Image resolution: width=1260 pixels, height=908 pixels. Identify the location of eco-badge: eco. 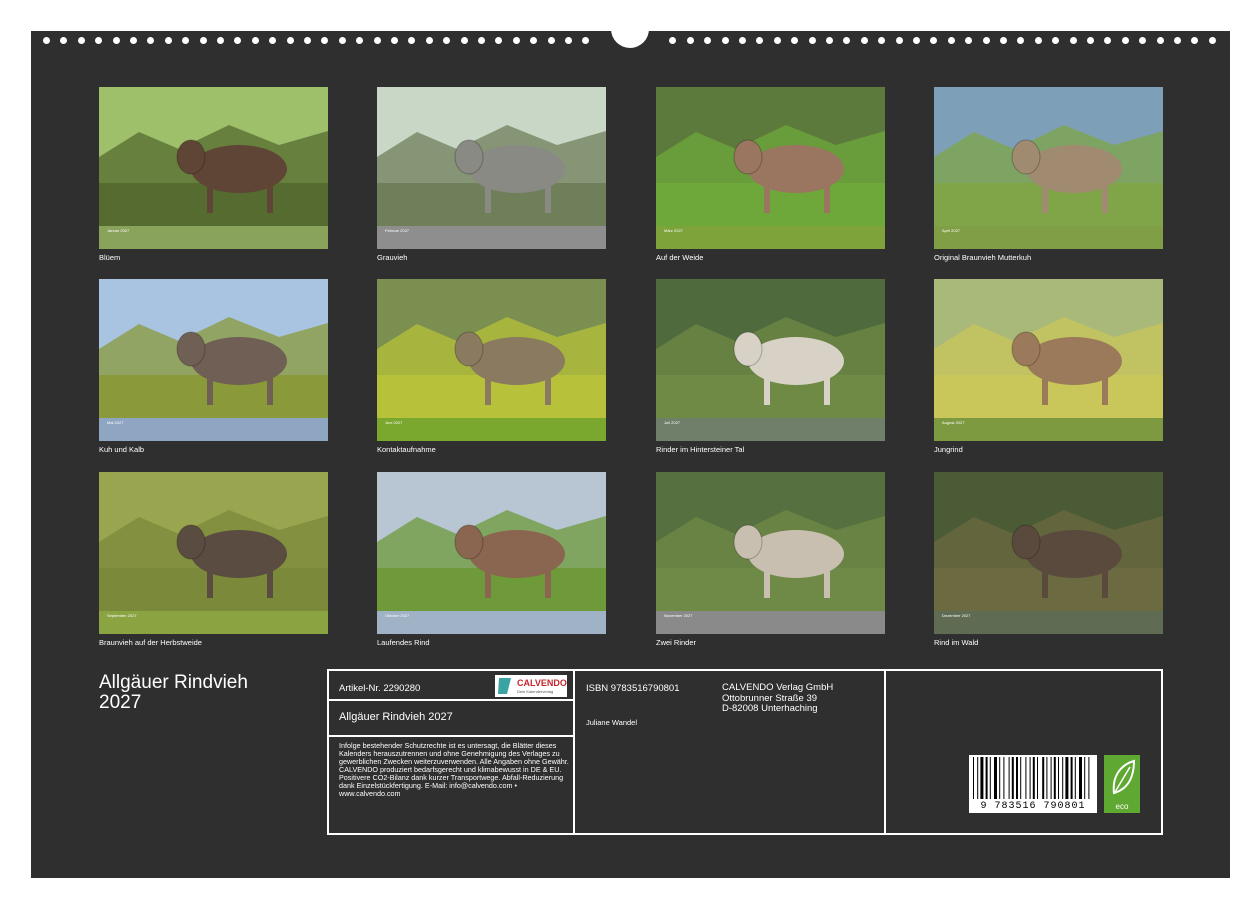
(1122, 784).